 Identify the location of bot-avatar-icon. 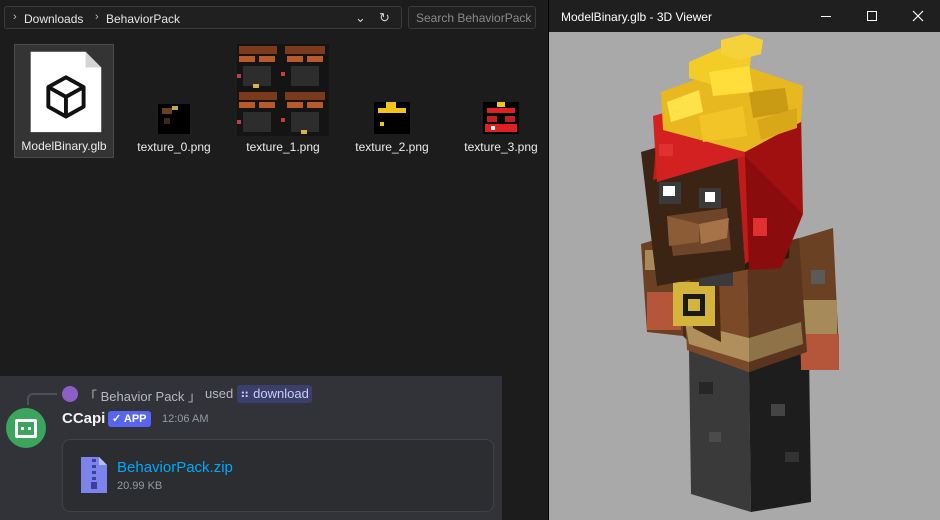
(26, 428).